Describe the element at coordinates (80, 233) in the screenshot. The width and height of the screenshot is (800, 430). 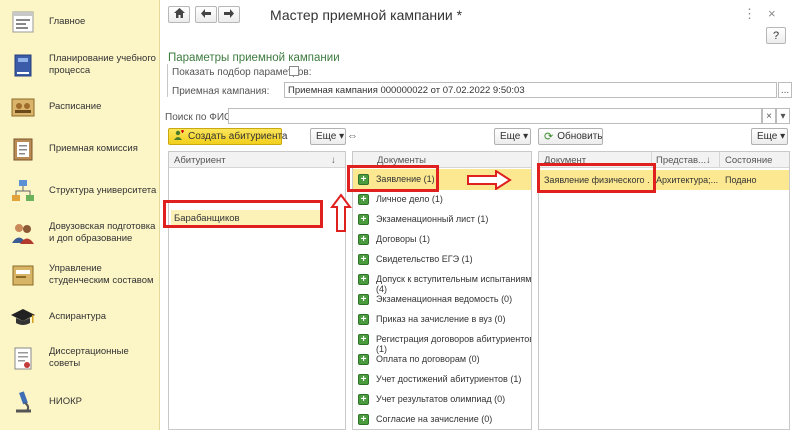
I see `sidebar-item-pre-university: Довузовская подготовка и доп образование` at that location.